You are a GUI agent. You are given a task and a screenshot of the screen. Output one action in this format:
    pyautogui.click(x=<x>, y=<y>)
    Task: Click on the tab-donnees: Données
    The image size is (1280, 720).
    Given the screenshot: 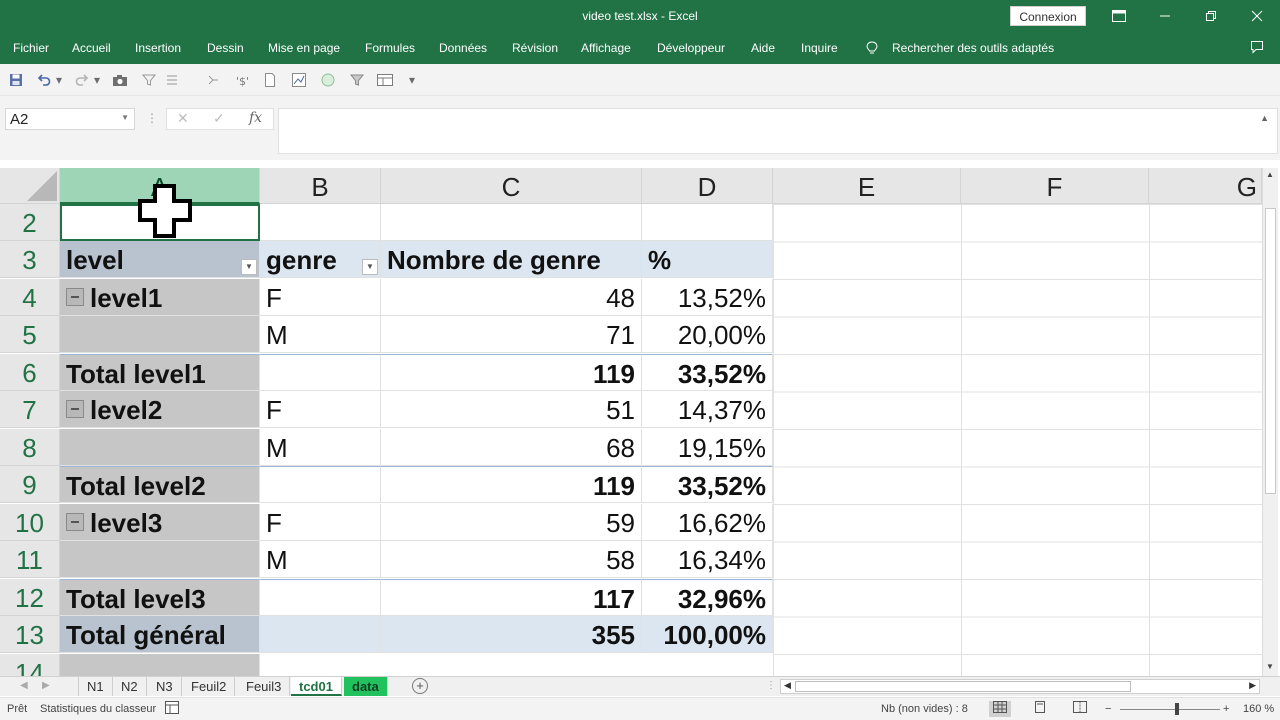 What is the action you would take?
    pyautogui.click(x=463, y=48)
    